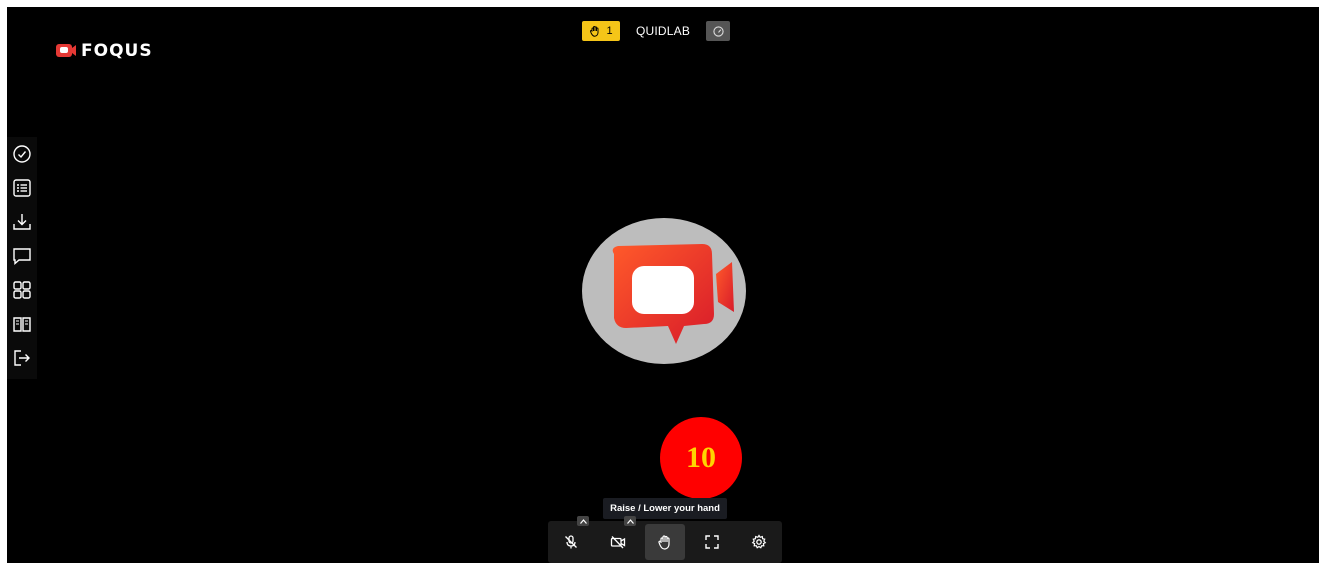 Image resolution: width=1326 pixels, height=564 pixels. I want to click on settings-button, so click(759, 542).